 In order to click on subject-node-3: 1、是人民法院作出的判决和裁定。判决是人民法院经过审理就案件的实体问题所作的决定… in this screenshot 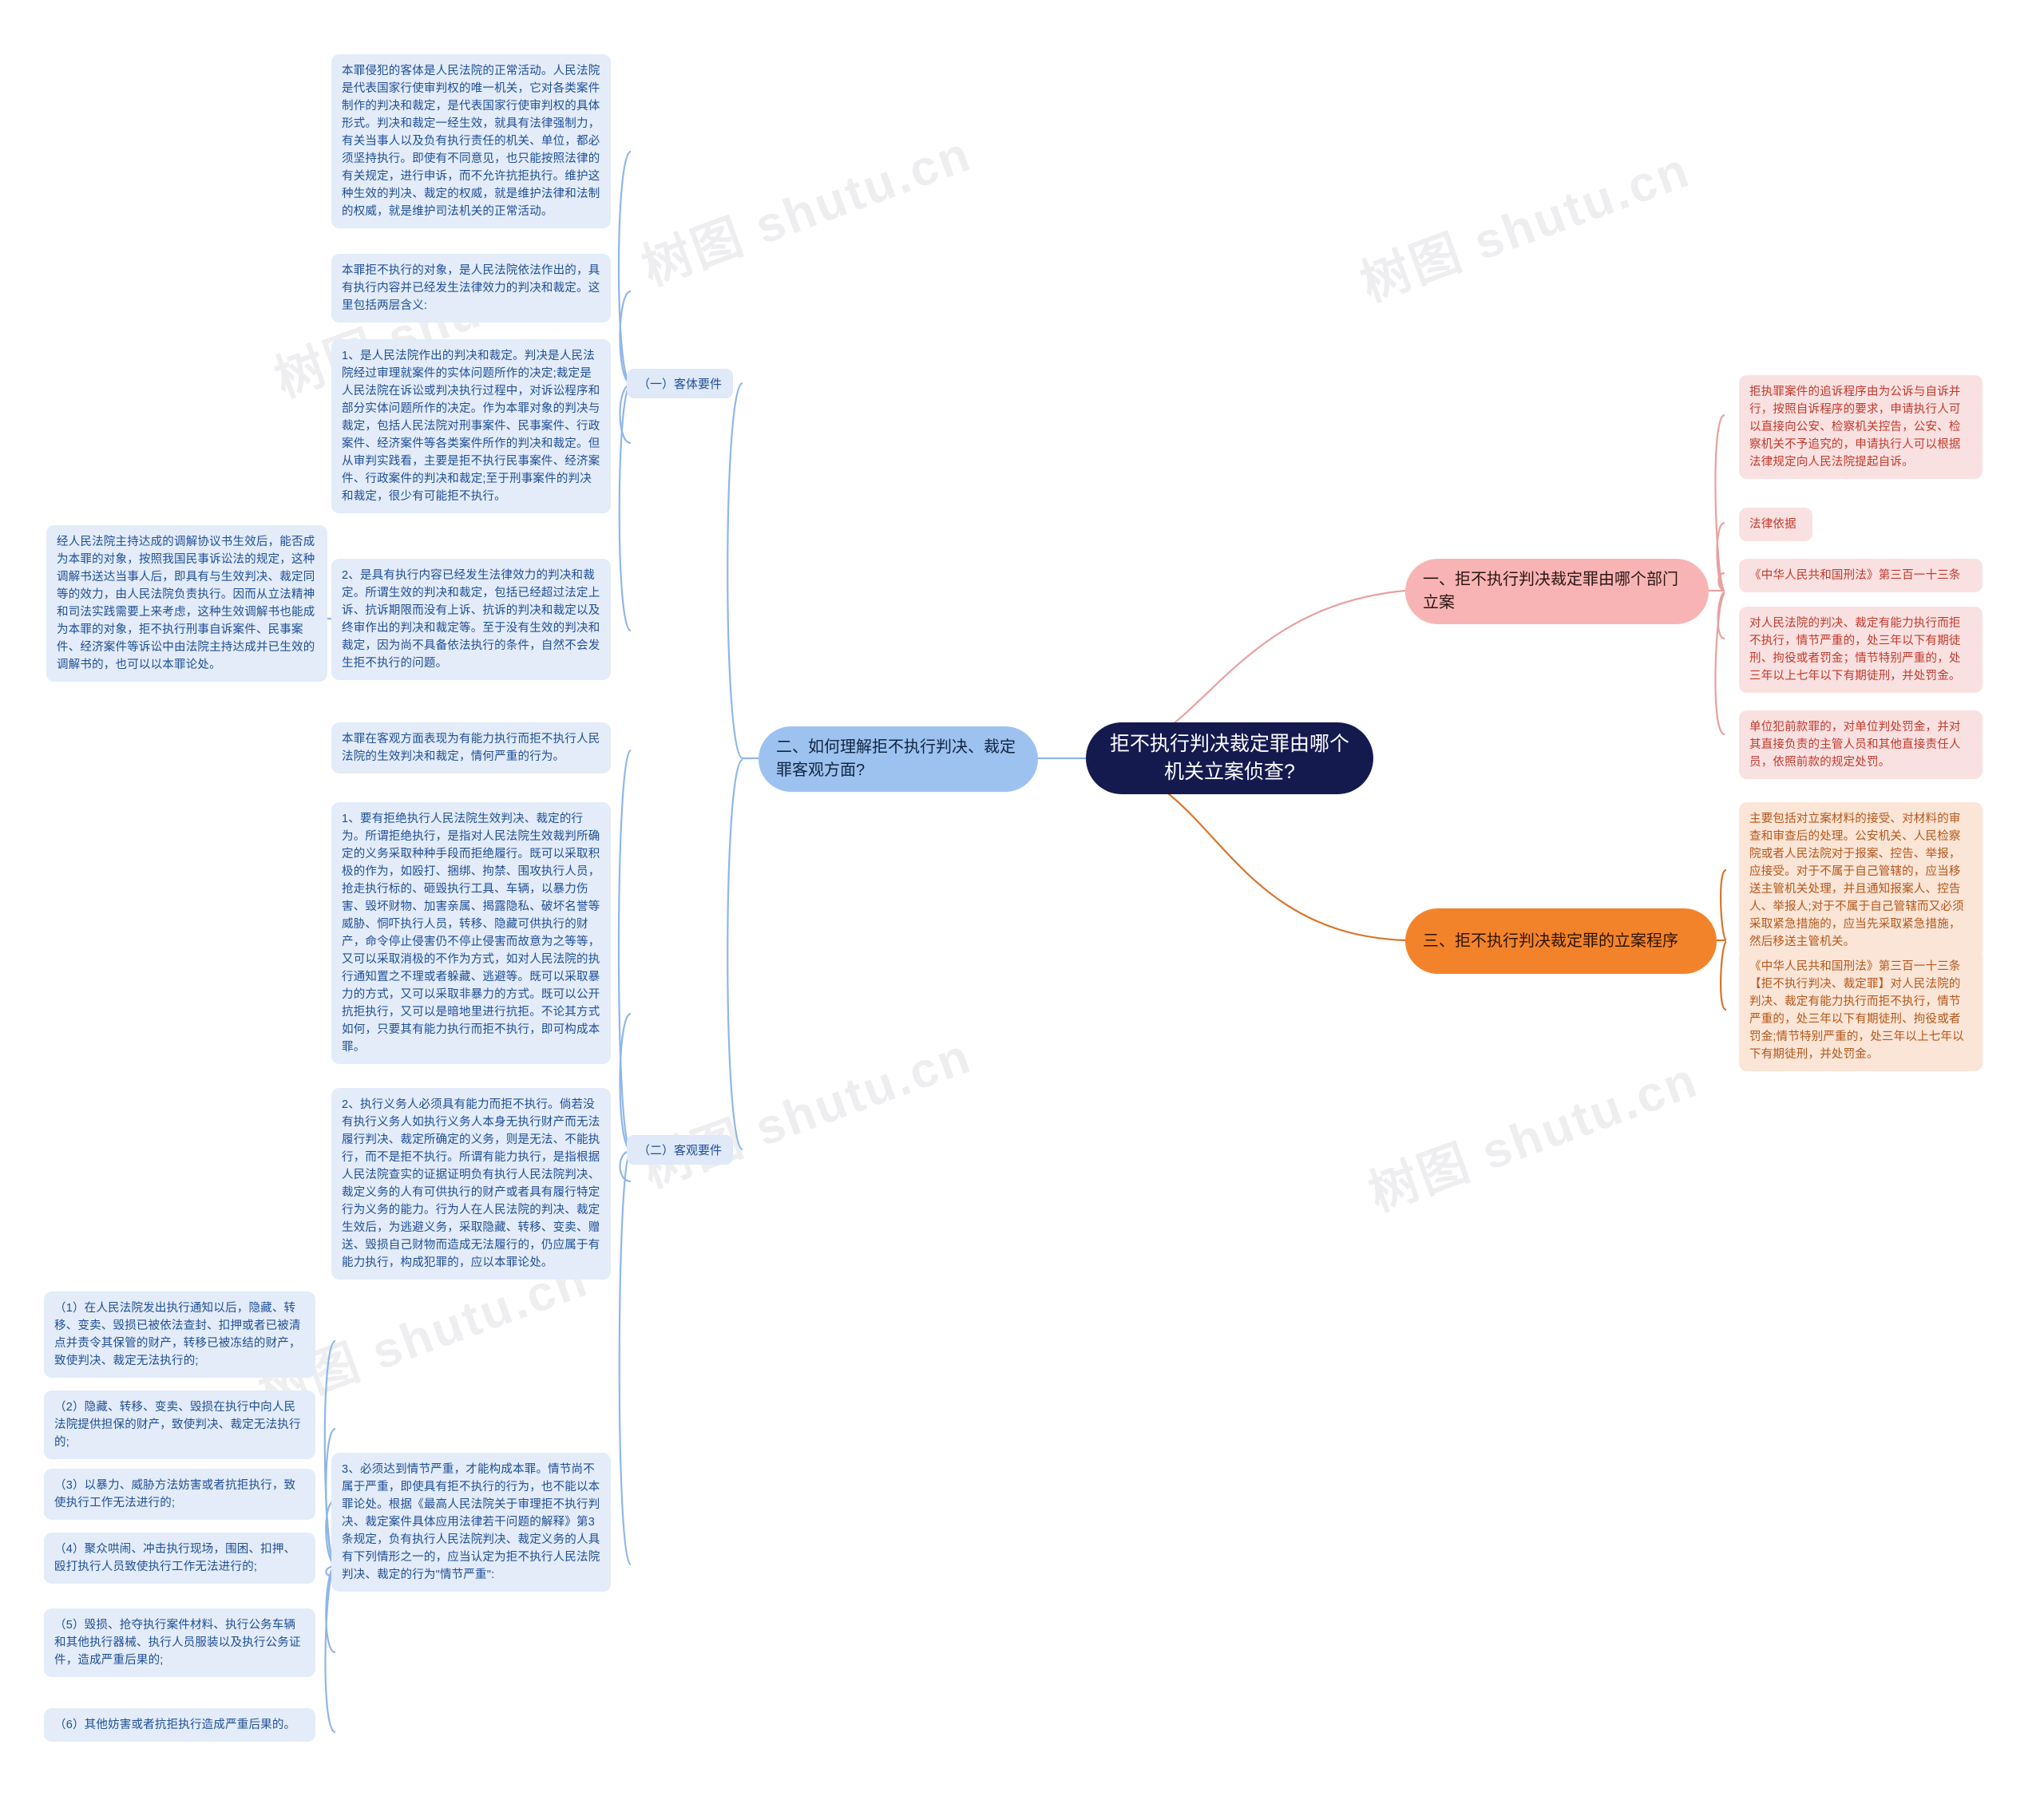, I will do `click(471, 426)`.